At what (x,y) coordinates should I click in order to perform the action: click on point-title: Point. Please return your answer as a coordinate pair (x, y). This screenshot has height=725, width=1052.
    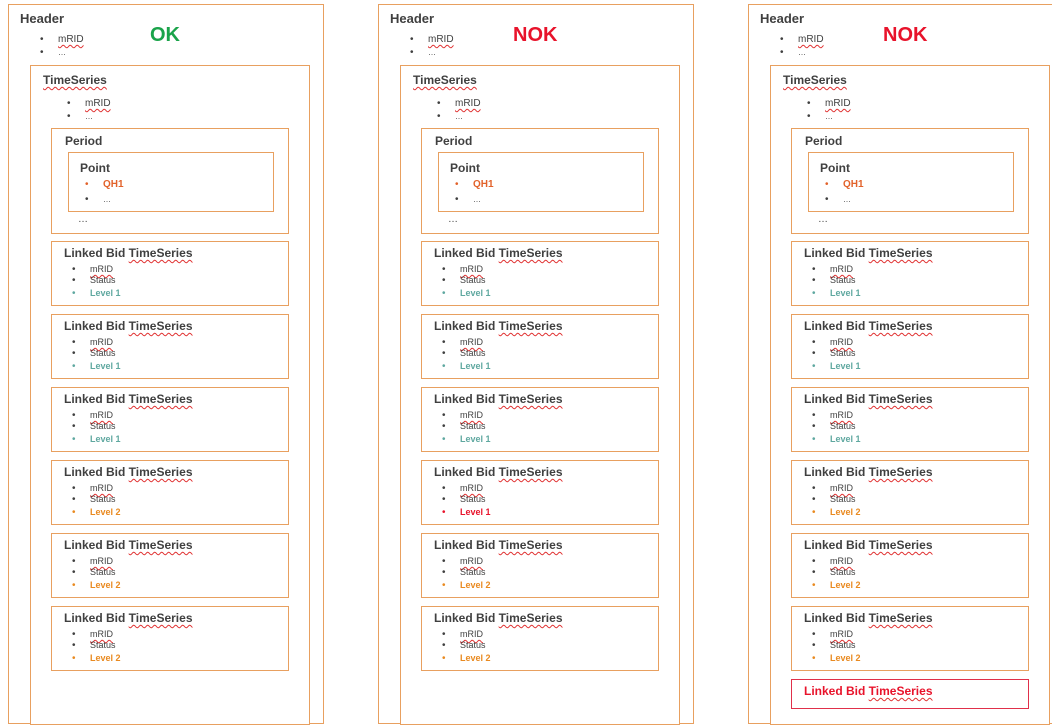
    Looking at the image, I should click on (835, 168).